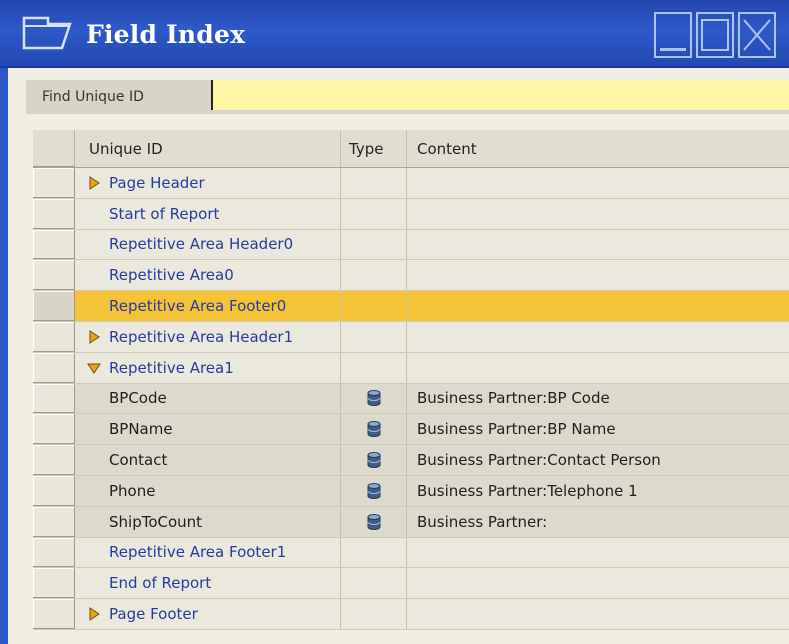 This screenshot has height=644, width=789. I want to click on unique-id-text: BPName, so click(141, 429).